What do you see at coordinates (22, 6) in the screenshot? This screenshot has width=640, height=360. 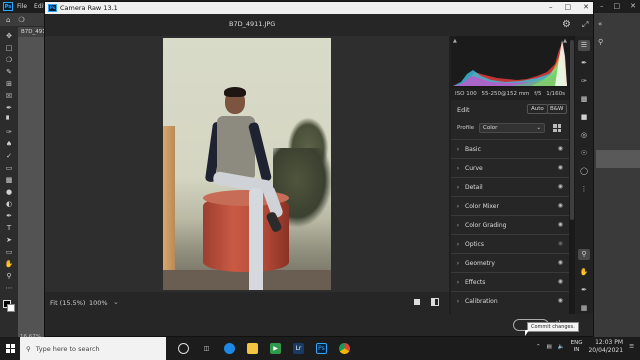 I see `menu-file: File` at bounding box center [22, 6].